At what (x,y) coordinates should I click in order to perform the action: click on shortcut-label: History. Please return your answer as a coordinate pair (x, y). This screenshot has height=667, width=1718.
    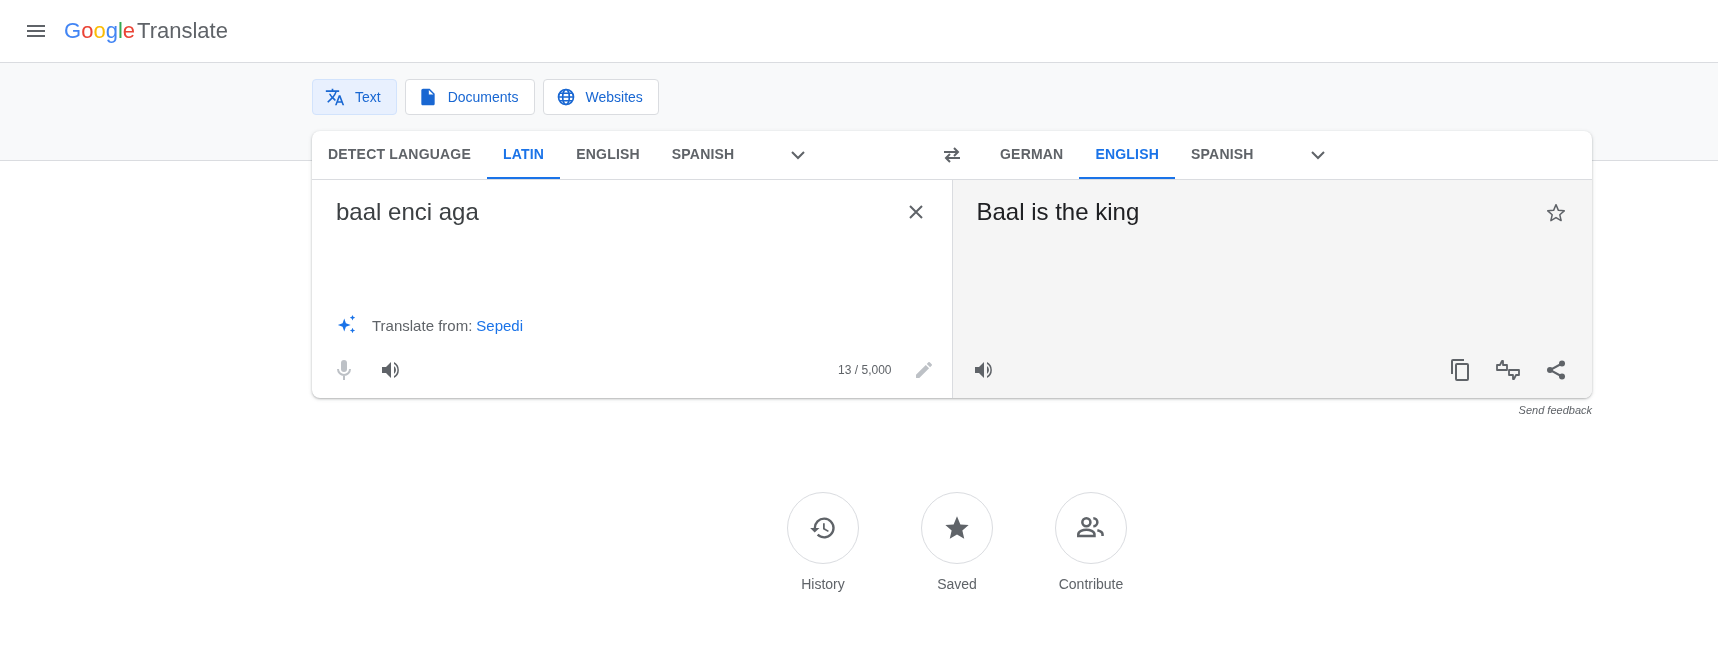
    Looking at the image, I should click on (823, 584).